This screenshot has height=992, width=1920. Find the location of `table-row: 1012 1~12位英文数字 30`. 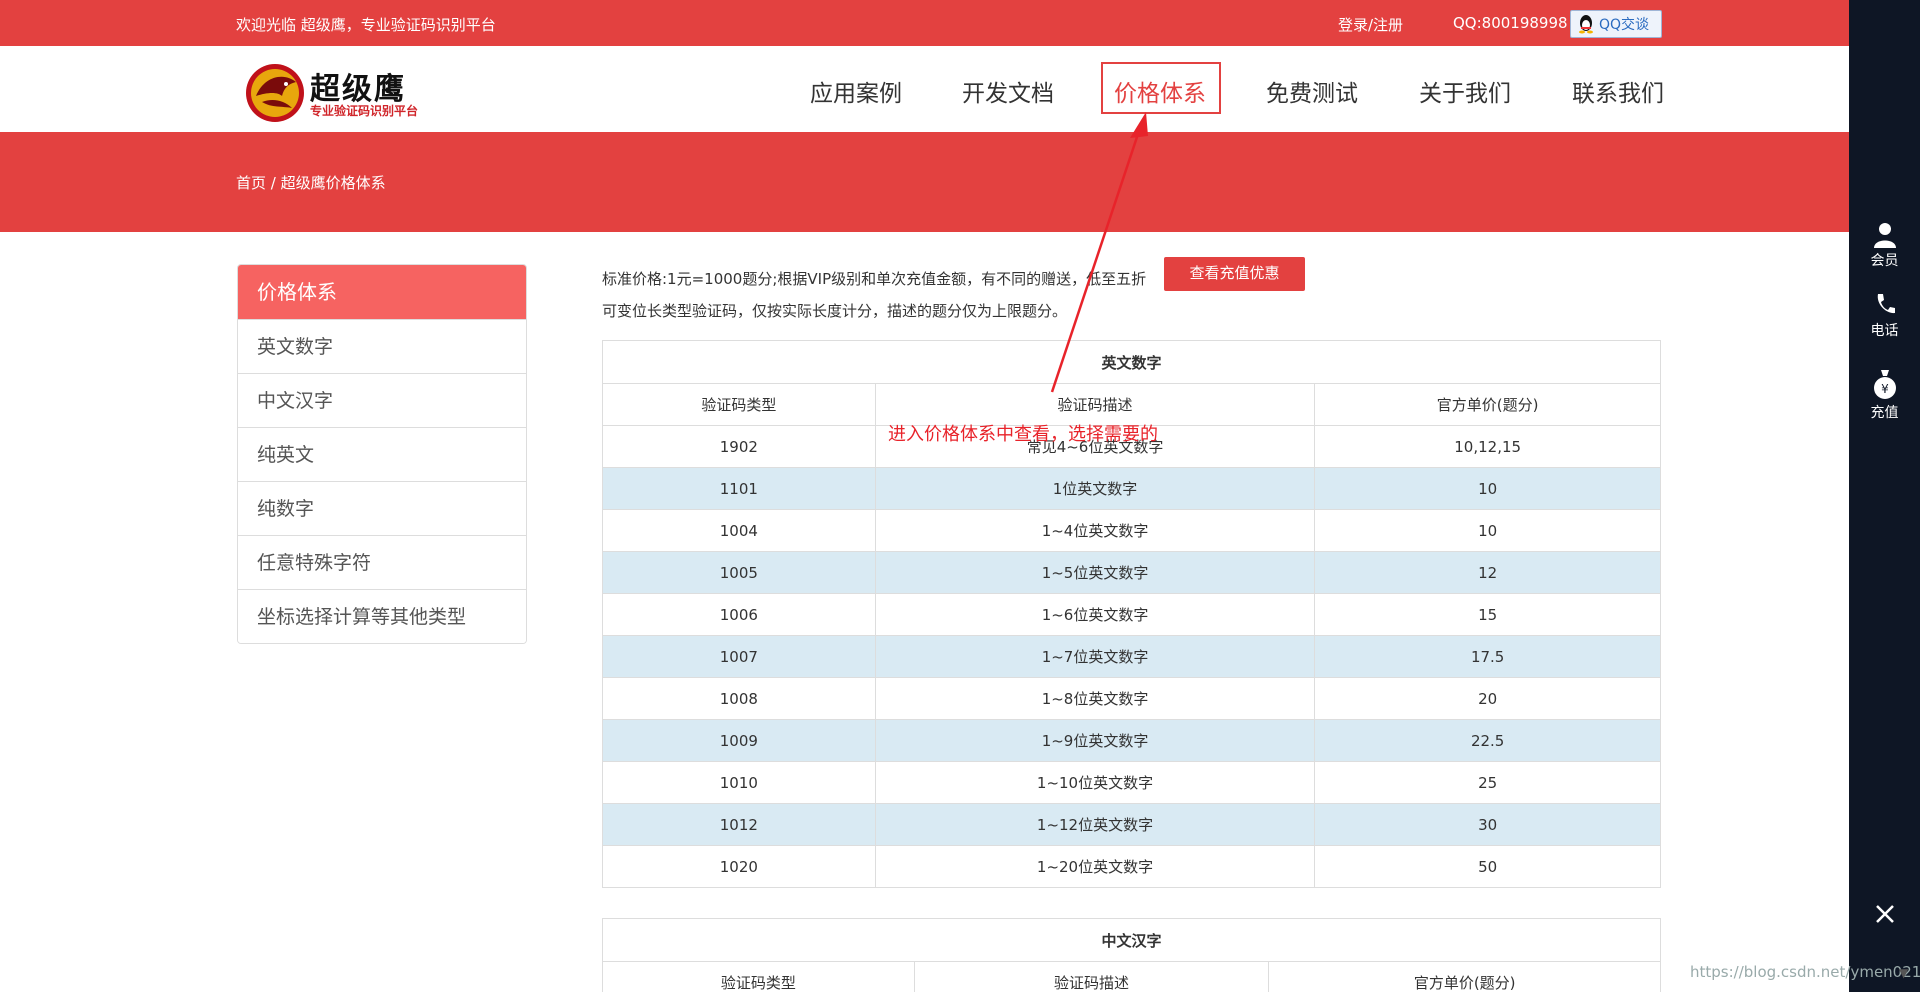

table-row: 1012 1~12位英文数字 30 is located at coordinates (1131, 824).